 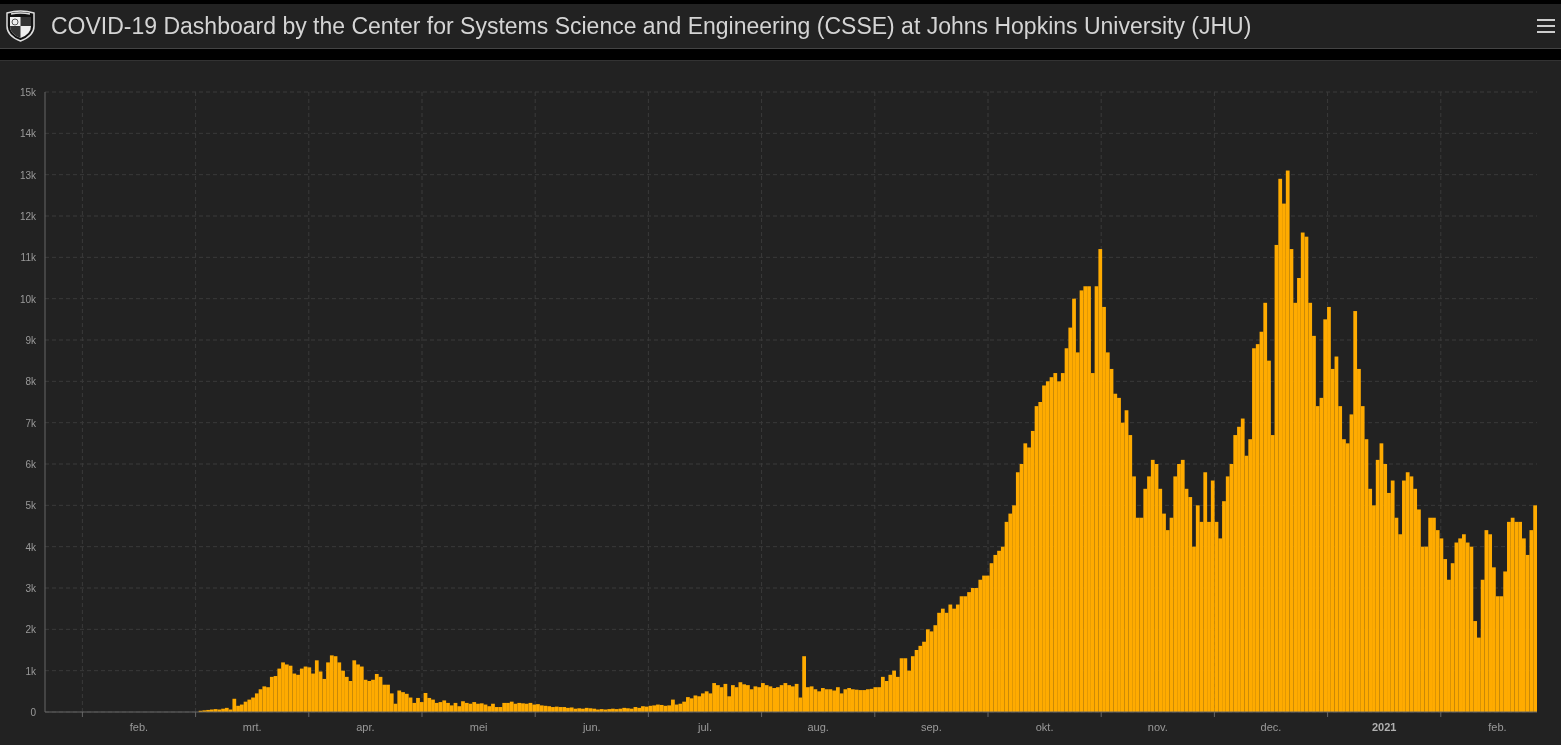 What do you see at coordinates (1157, 727) in the screenshot?
I see `x-axis-label: nov.` at bounding box center [1157, 727].